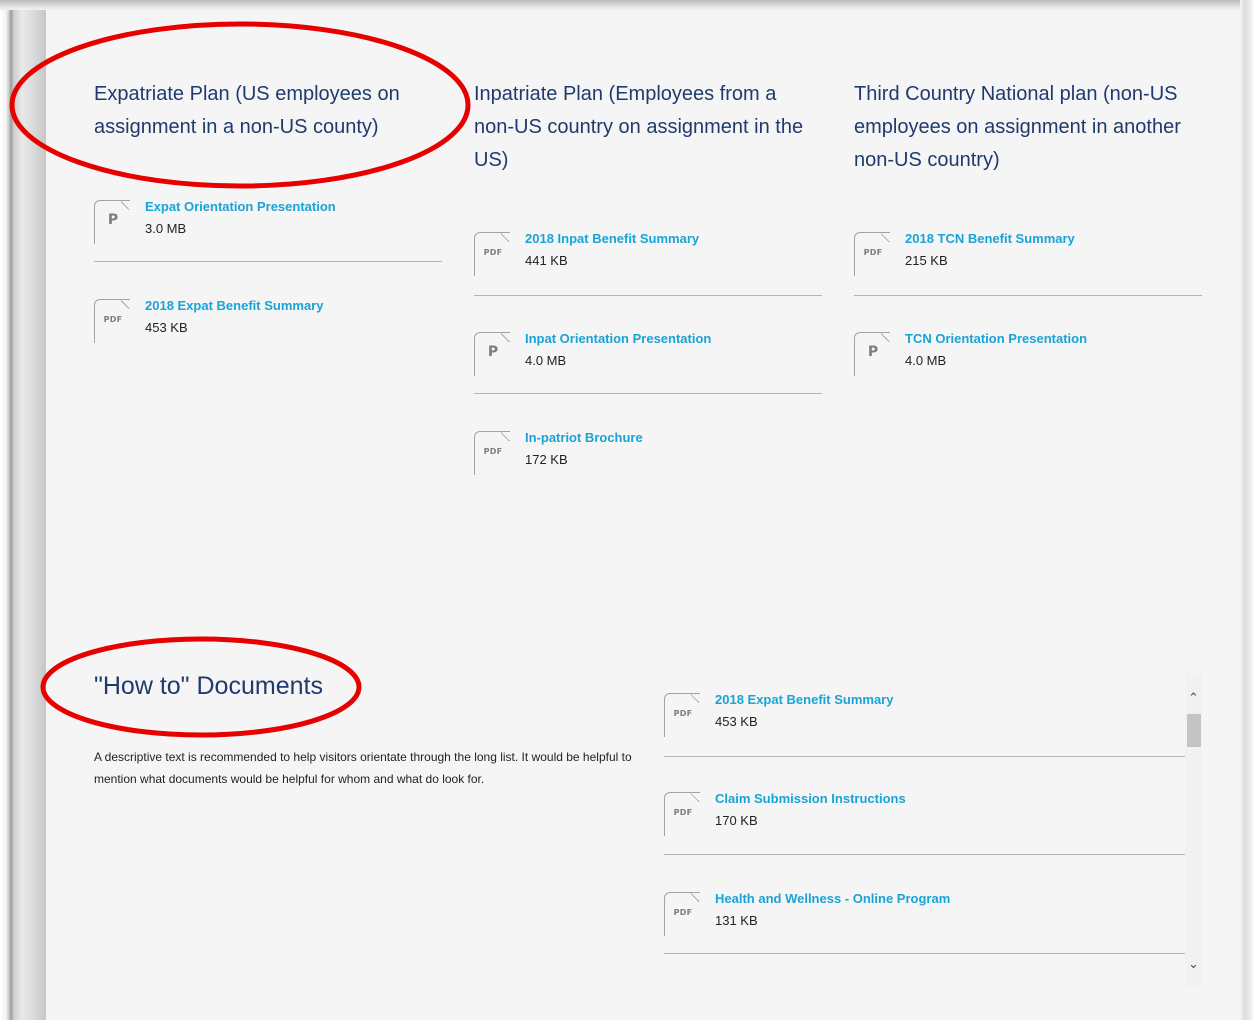  What do you see at coordinates (736, 820) in the screenshot?
I see `doc-size: 170 KB` at bounding box center [736, 820].